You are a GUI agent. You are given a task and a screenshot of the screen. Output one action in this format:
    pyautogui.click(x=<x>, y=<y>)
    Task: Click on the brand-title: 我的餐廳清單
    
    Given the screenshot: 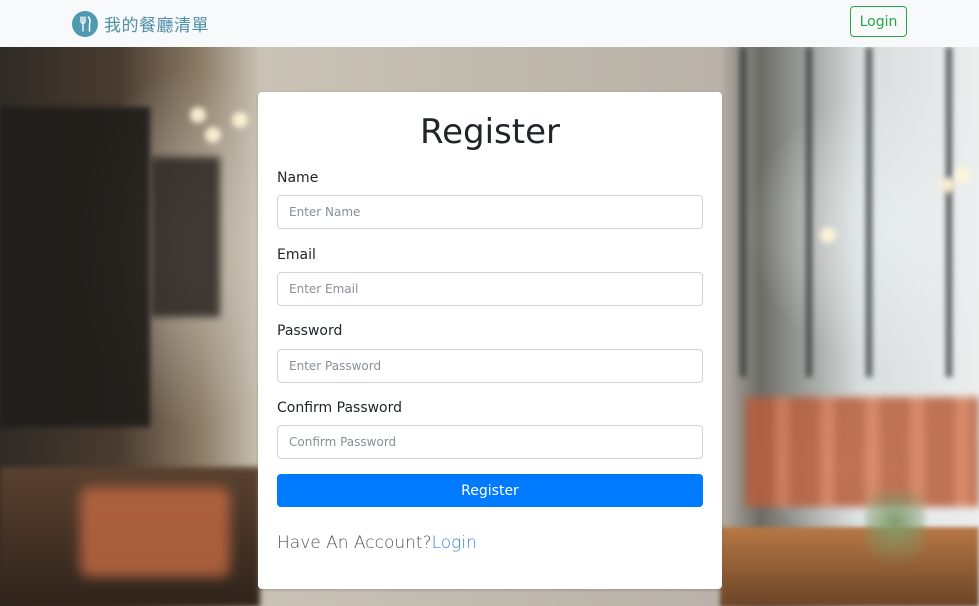 What is the action you would take?
    pyautogui.click(x=156, y=26)
    